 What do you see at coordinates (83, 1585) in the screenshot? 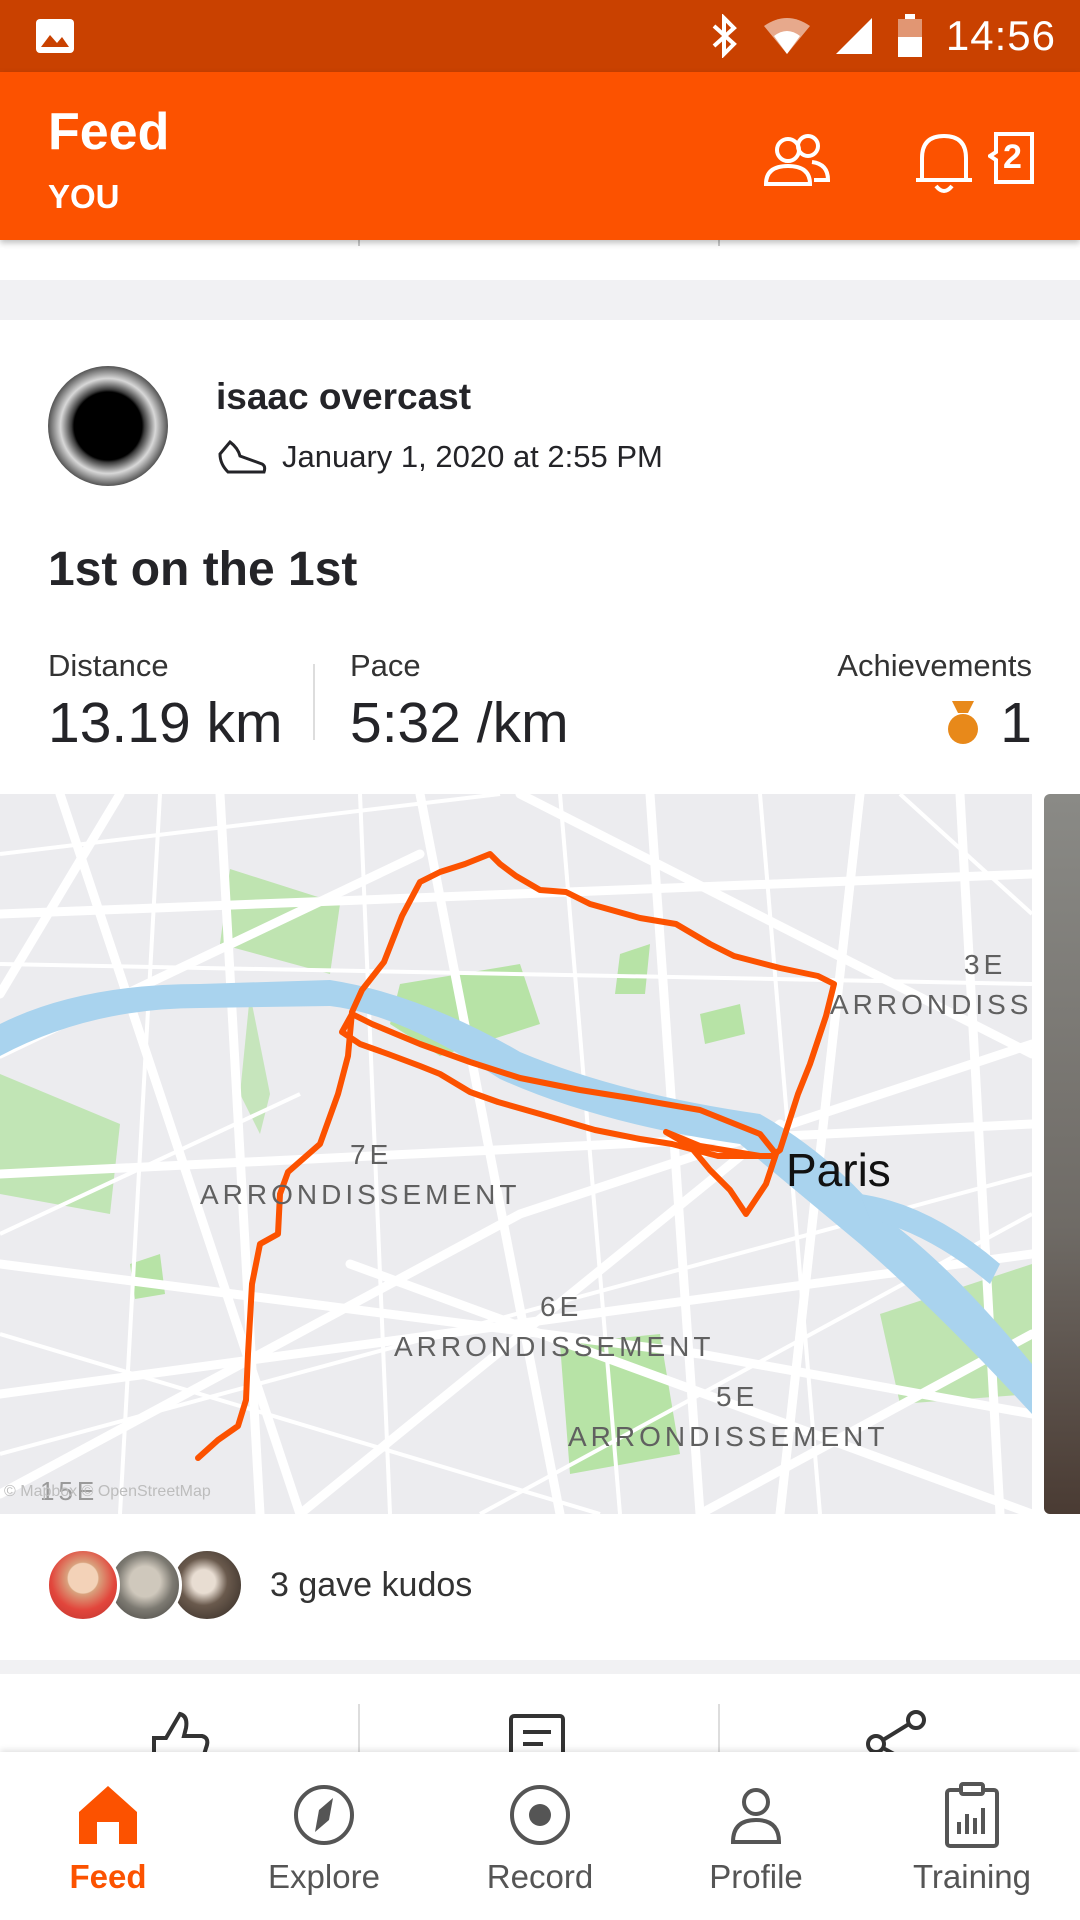
I see `kudos-avatar` at bounding box center [83, 1585].